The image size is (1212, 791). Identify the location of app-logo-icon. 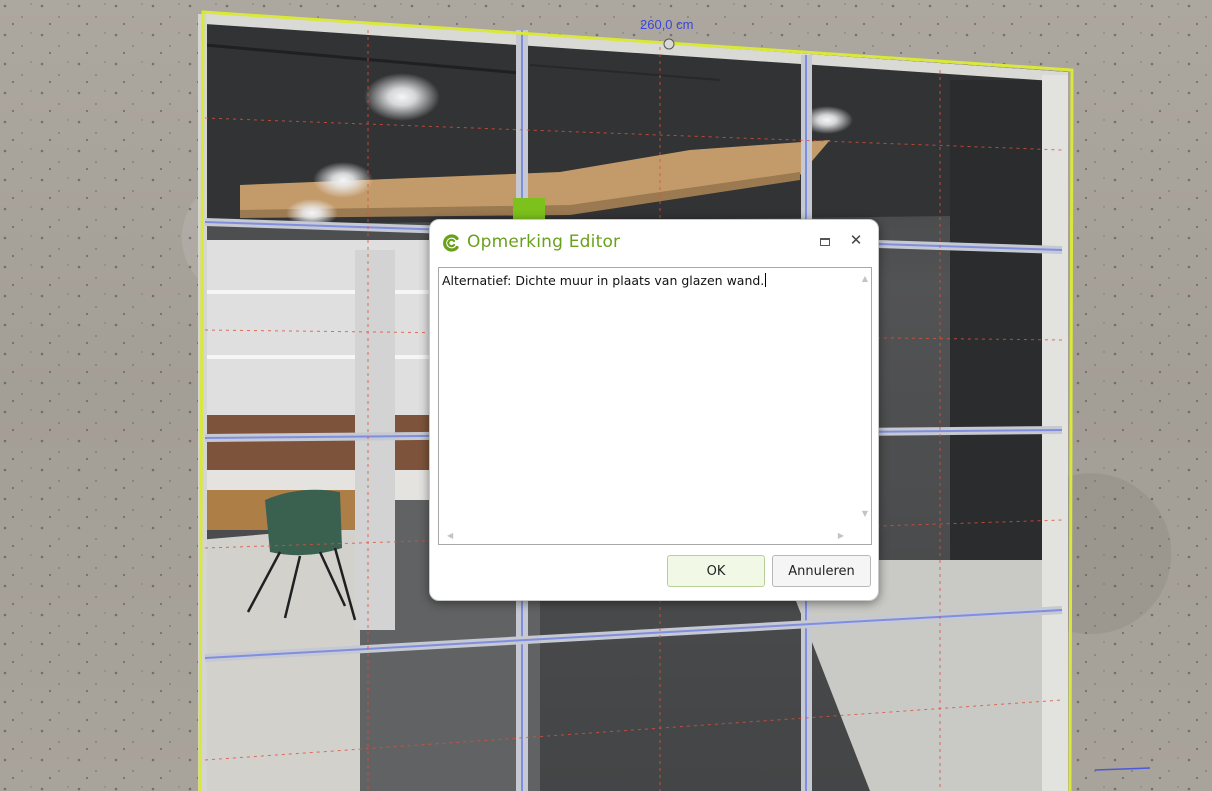
(451, 243).